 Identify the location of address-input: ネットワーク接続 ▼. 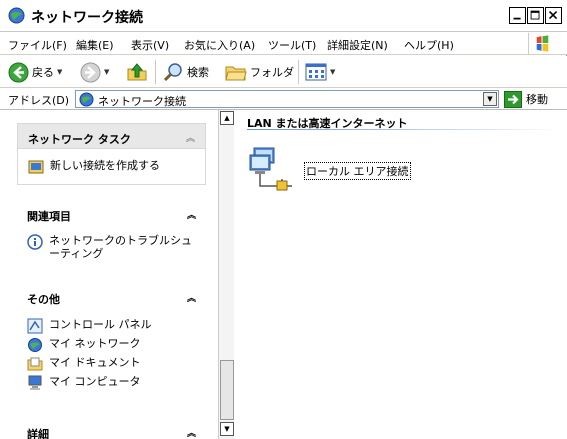
(287, 99).